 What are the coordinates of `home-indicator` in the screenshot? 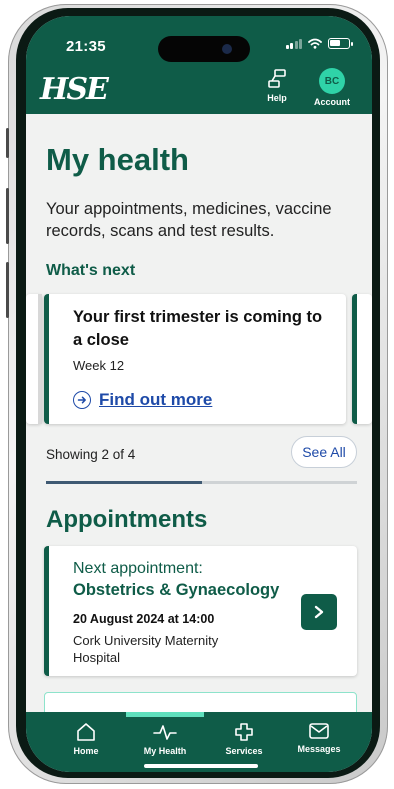 It's located at (201, 766).